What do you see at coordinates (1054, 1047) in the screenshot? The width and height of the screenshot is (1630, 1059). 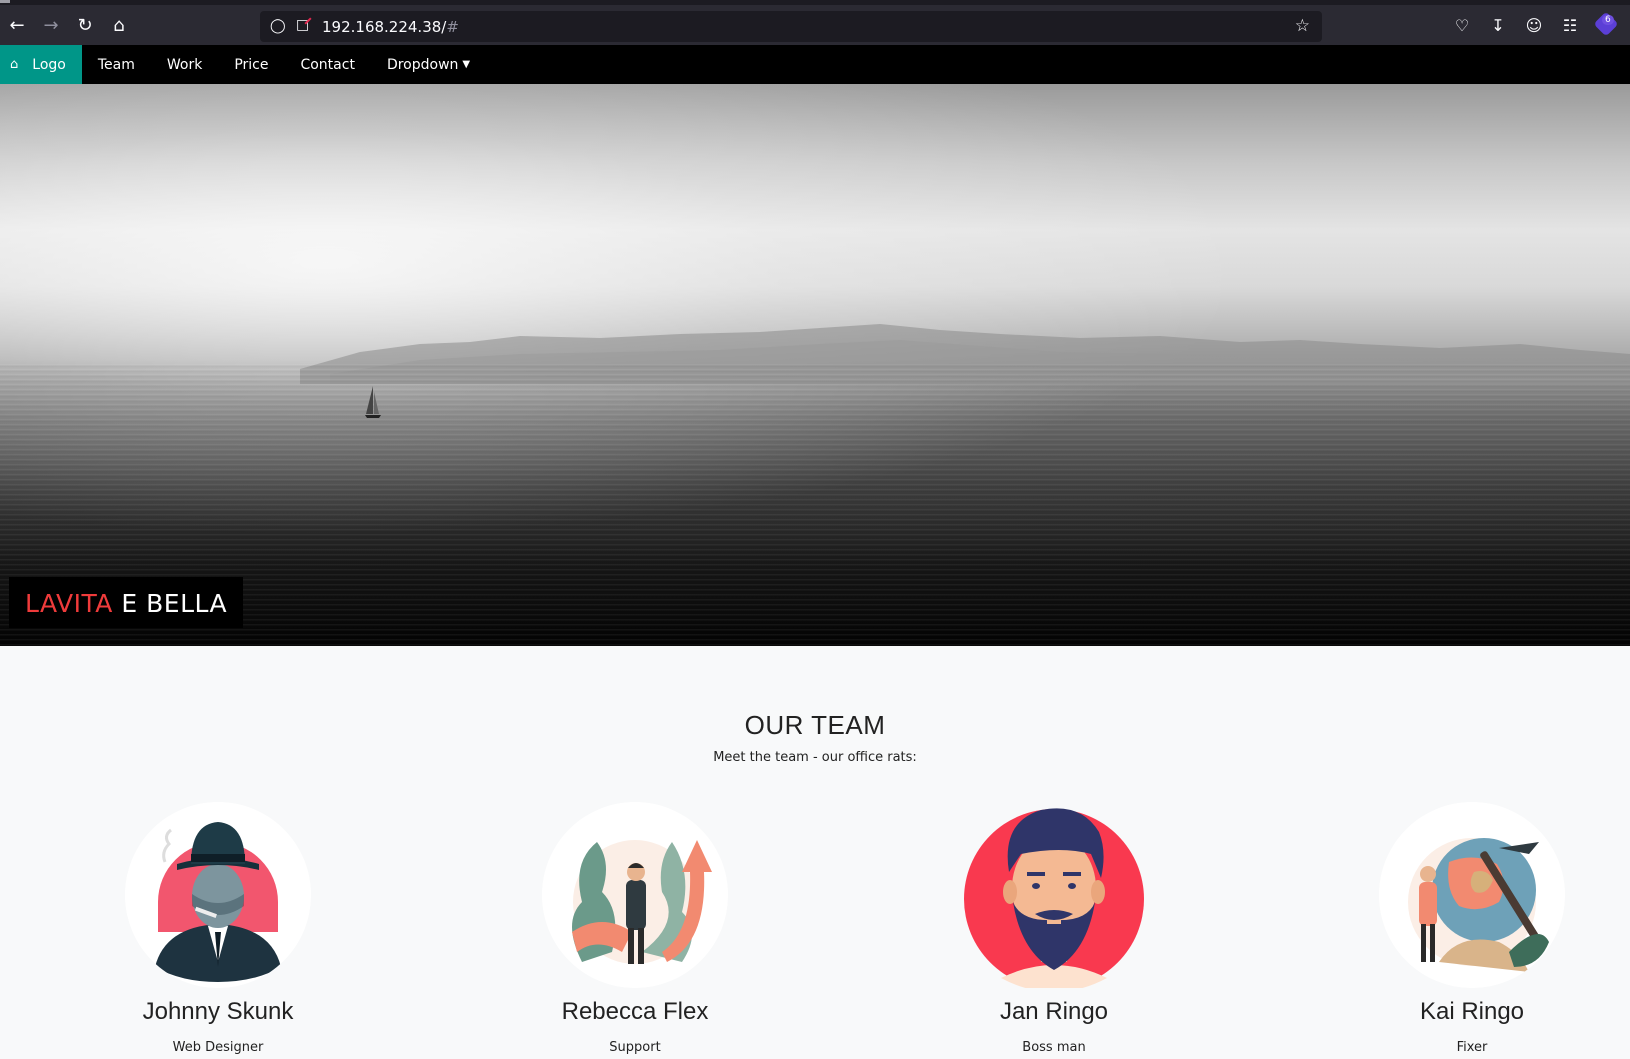 I see `member-role: Boss man` at bounding box center [1054, 1047].